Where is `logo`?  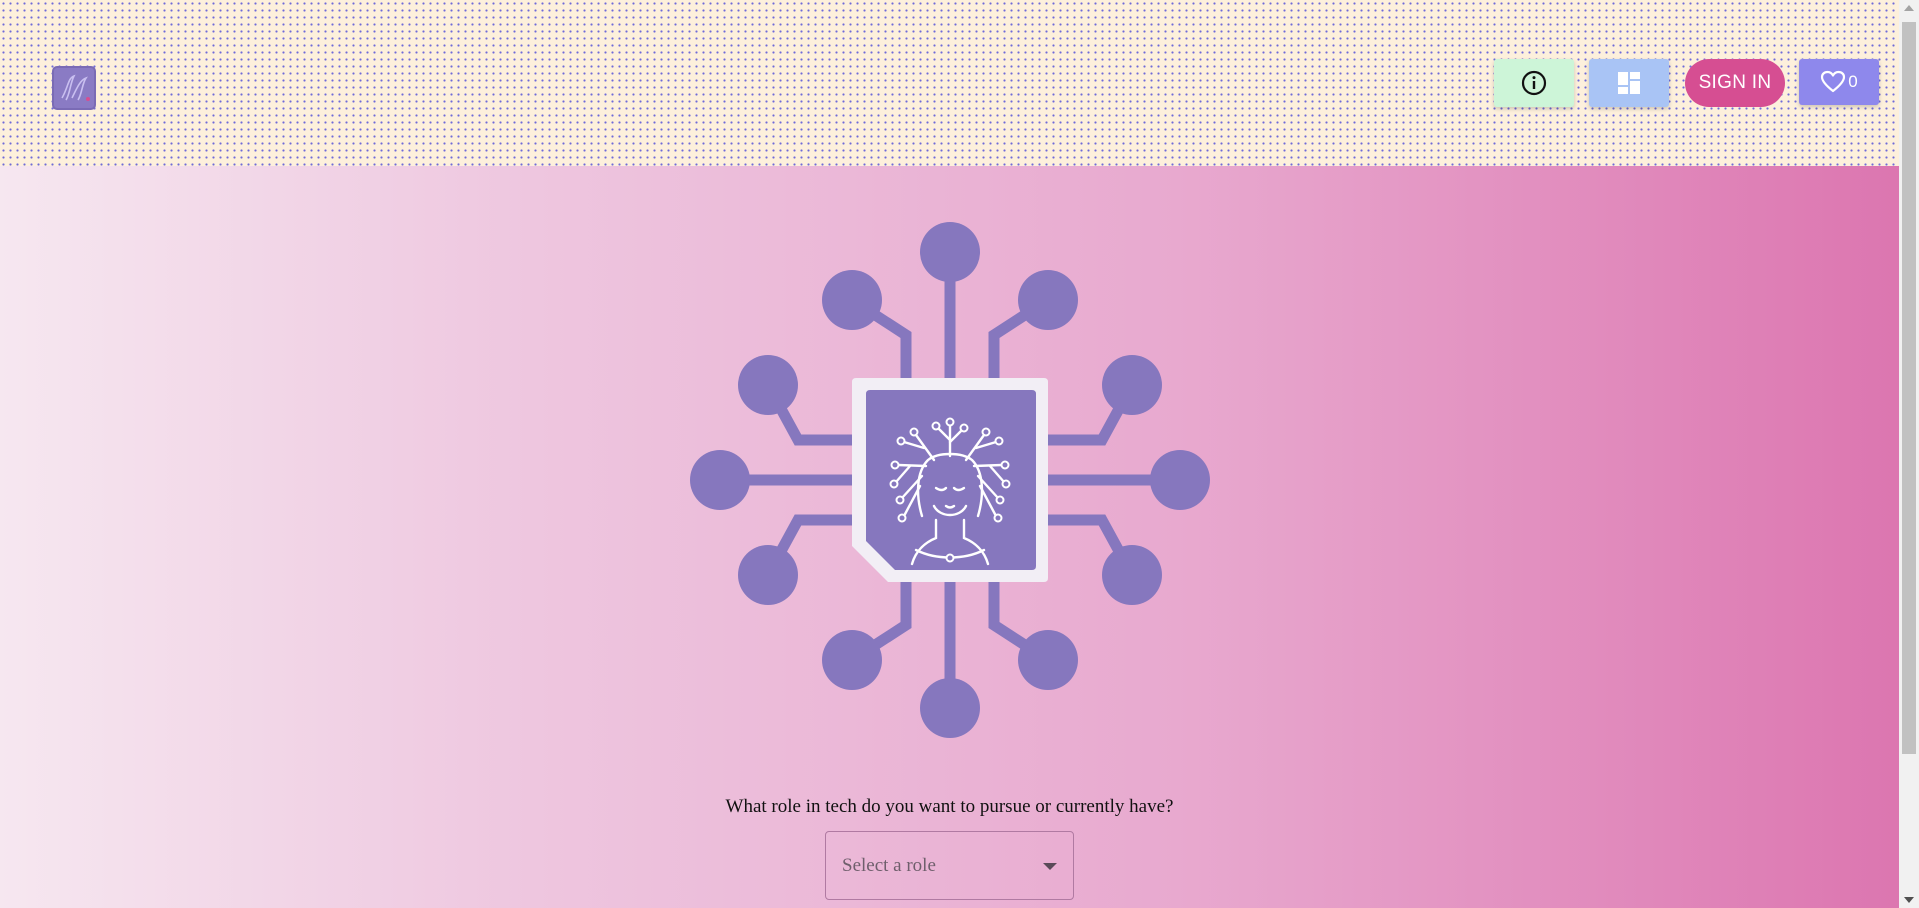 logo is located at coordinates (74, 88).